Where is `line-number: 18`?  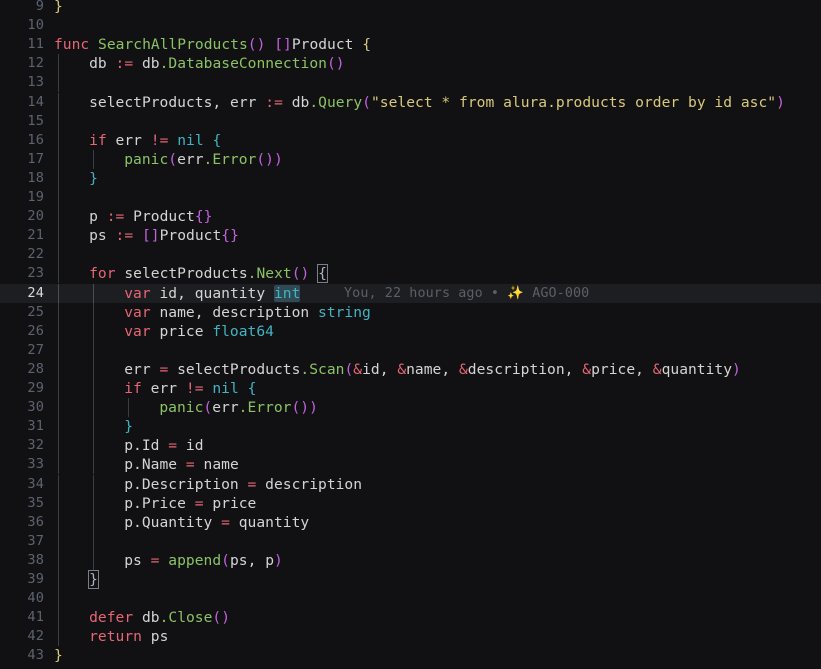 line-number: 18 is located at coordinates (35, 177).